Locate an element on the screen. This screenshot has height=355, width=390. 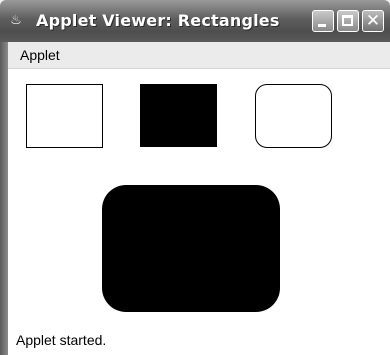
menu-bar: Applet is located at coordinates (199, 55).